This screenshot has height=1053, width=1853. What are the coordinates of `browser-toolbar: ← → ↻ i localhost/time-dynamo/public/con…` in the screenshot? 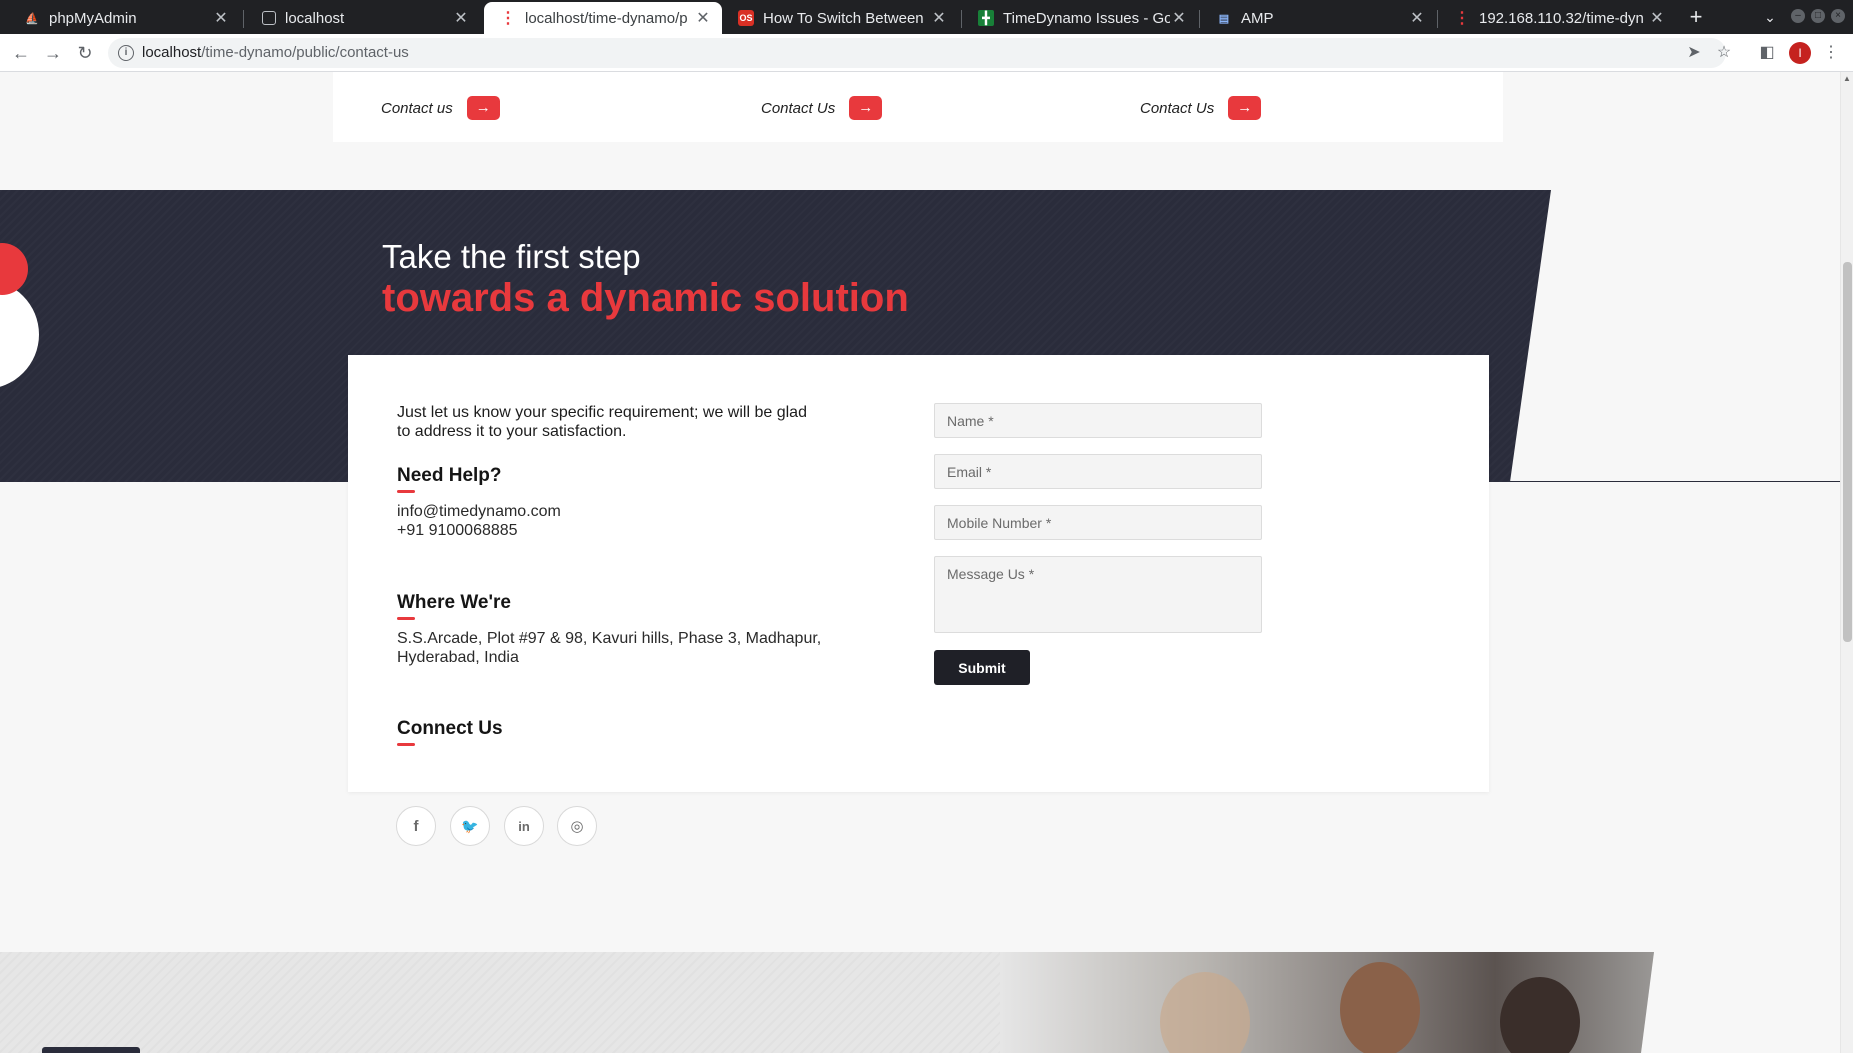 It's located at (926, 53).